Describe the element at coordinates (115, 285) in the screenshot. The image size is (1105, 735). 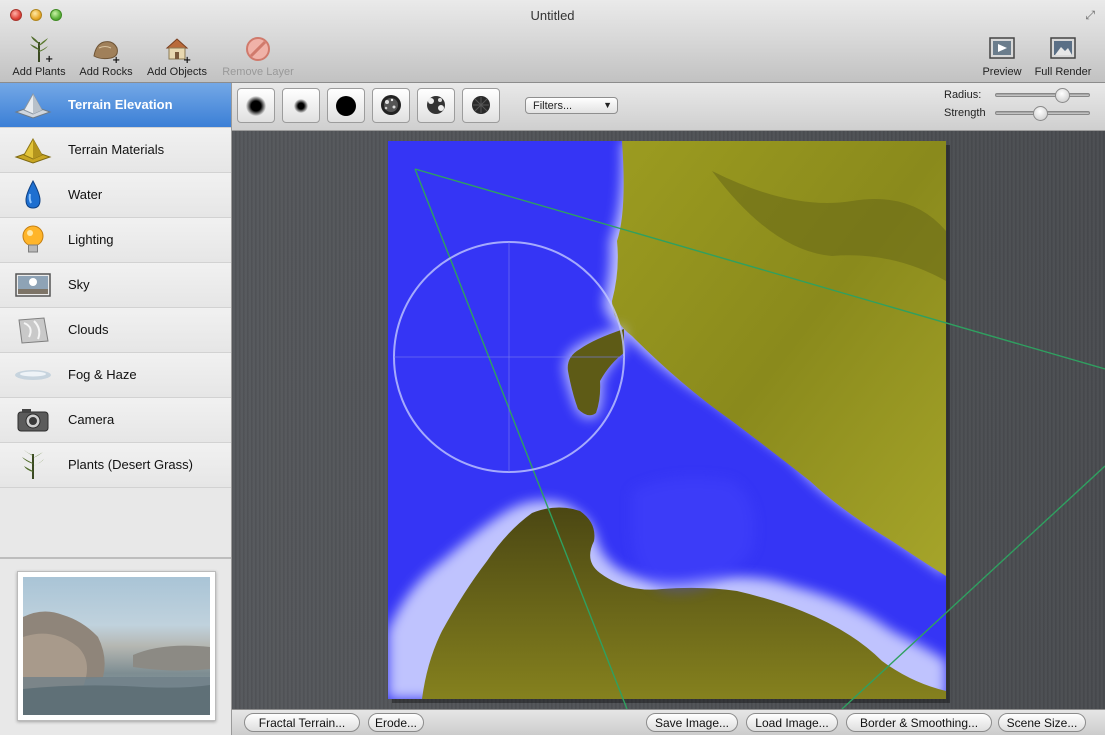
I see `sidebar-item-sky: Sky` at that location.